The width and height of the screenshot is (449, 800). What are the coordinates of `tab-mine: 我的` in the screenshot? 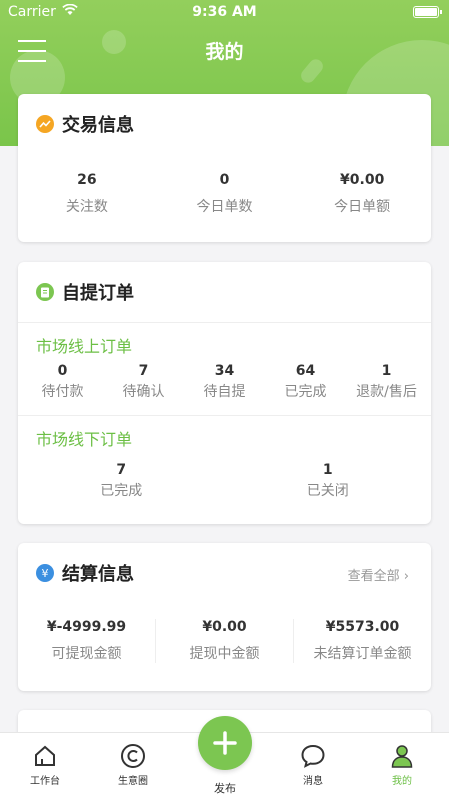 It's located at (402, 765).